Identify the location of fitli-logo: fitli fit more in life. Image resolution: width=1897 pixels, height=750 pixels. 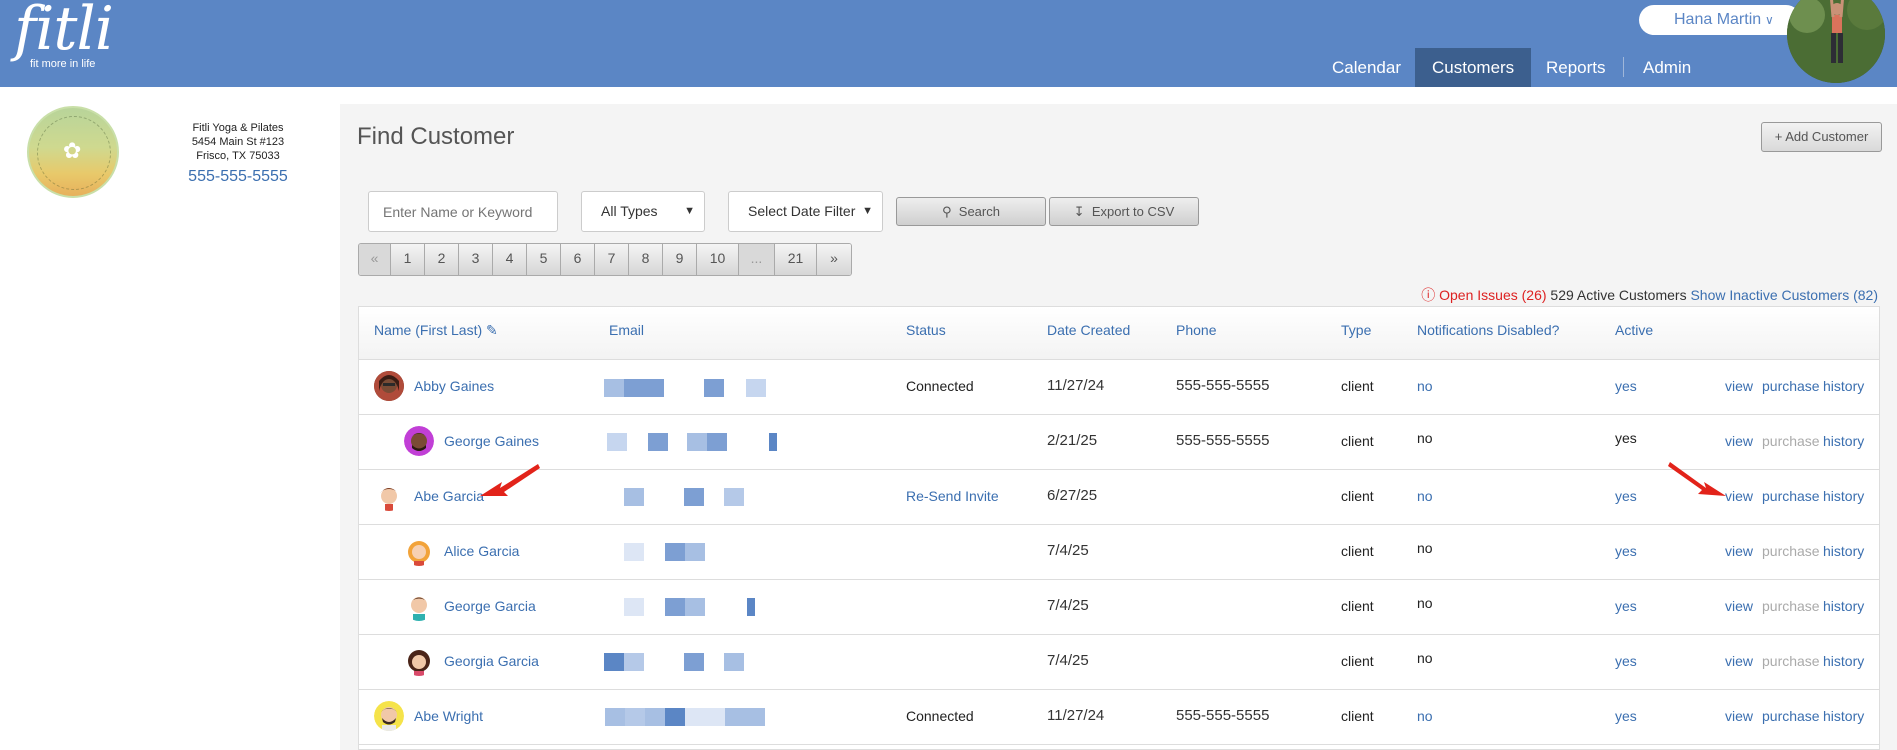
(63, 40).